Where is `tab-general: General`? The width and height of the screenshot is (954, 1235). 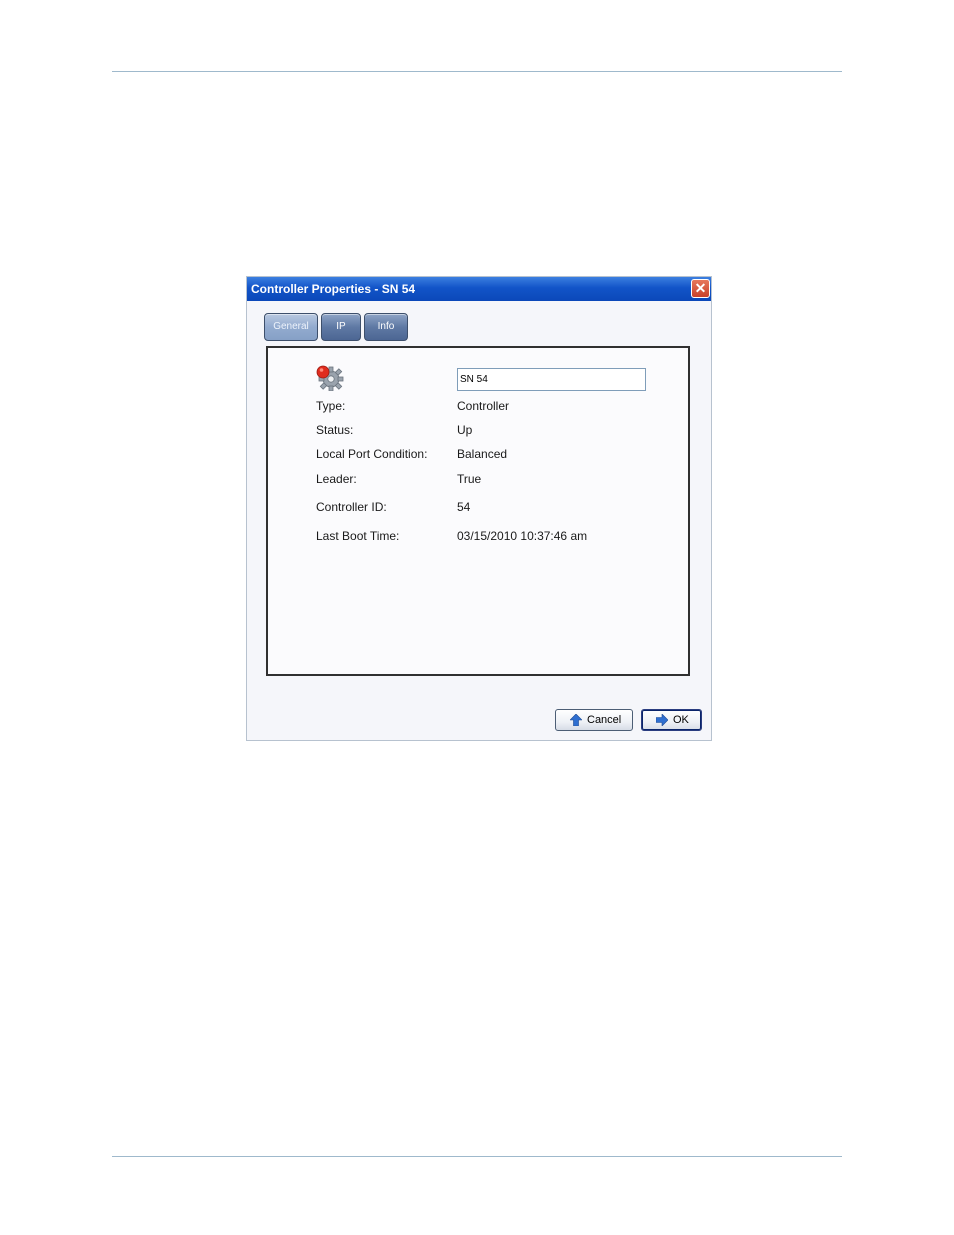
tab-general: General is located at coordinates (291, 327).